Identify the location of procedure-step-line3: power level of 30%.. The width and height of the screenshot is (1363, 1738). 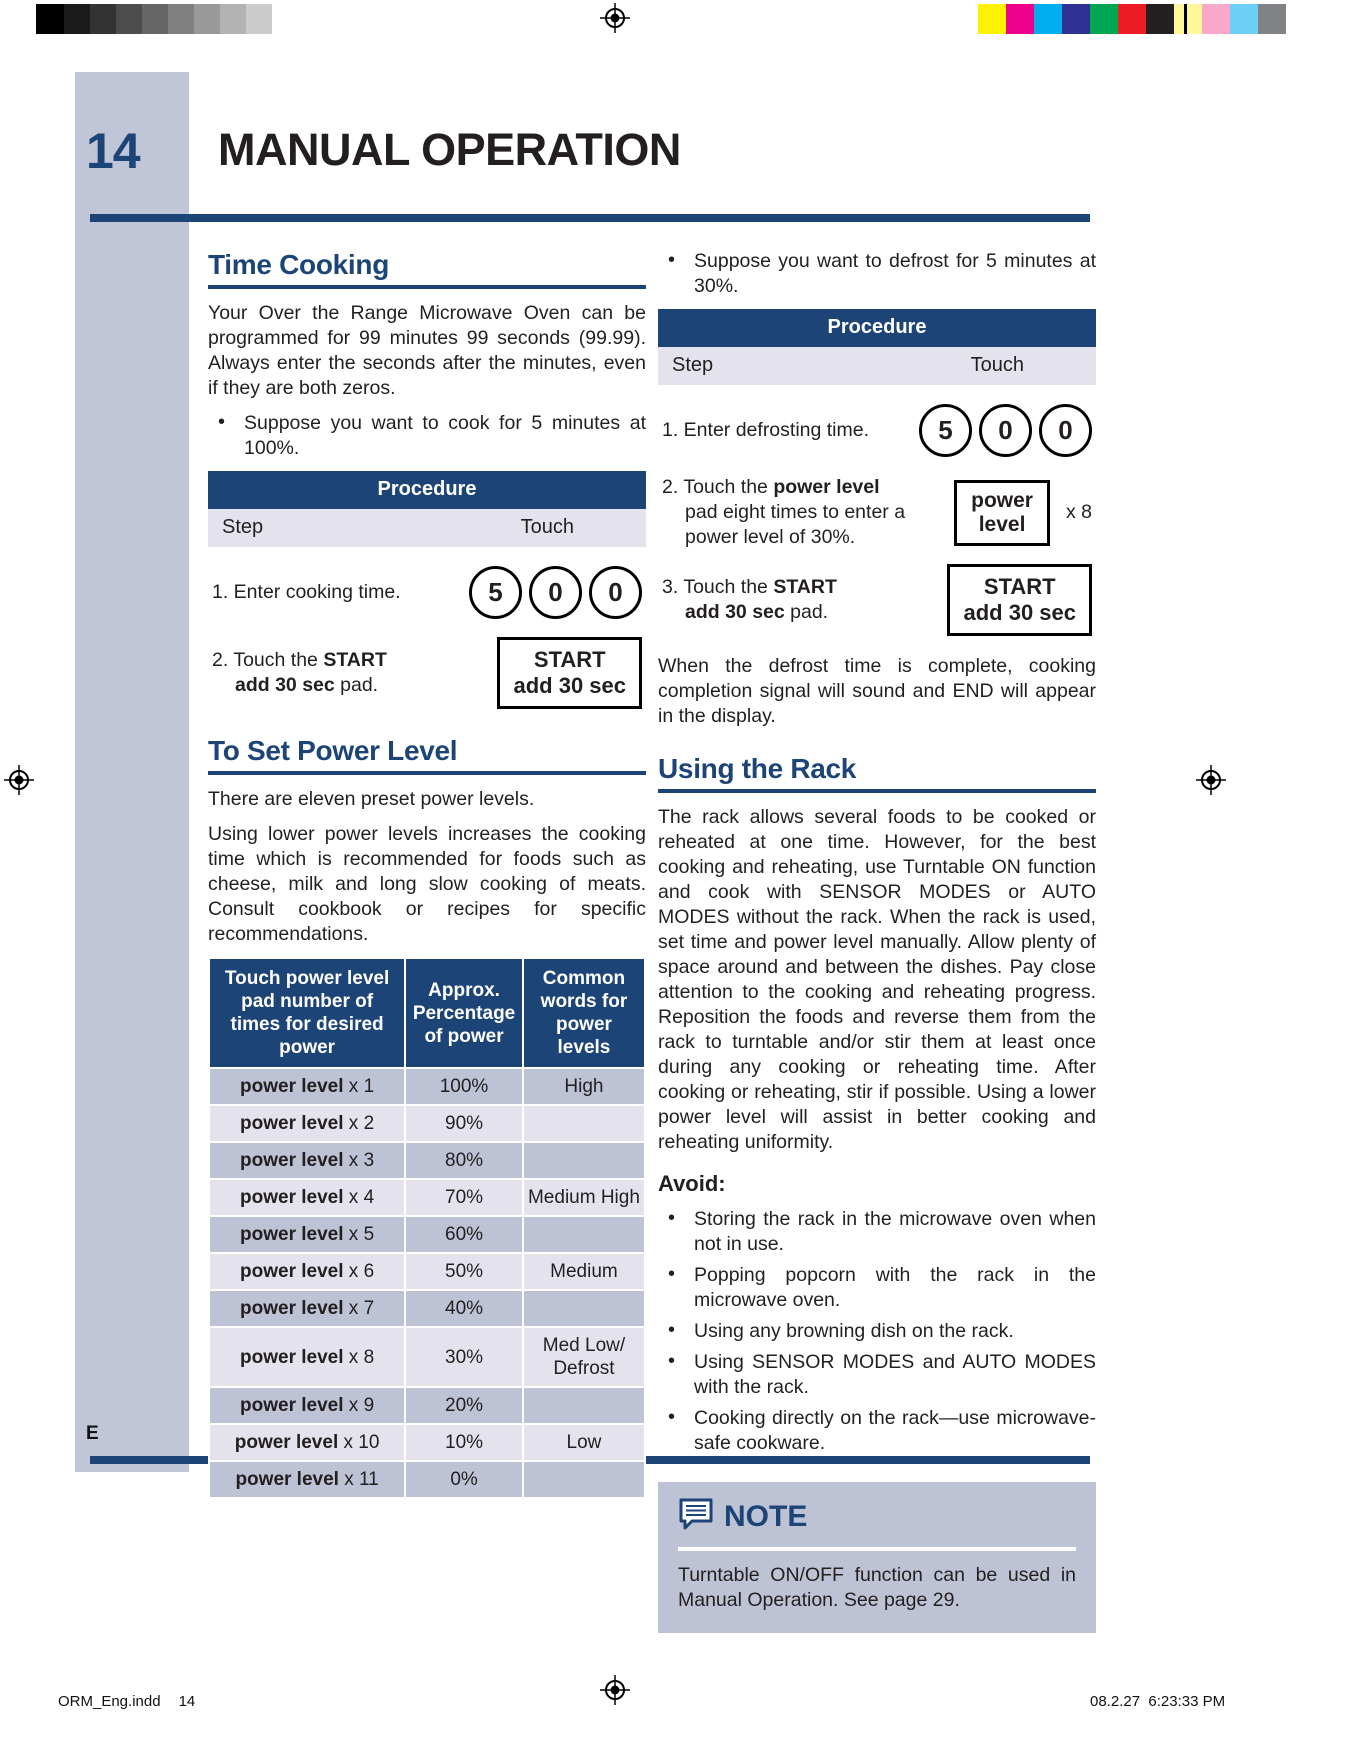
(770, 537).